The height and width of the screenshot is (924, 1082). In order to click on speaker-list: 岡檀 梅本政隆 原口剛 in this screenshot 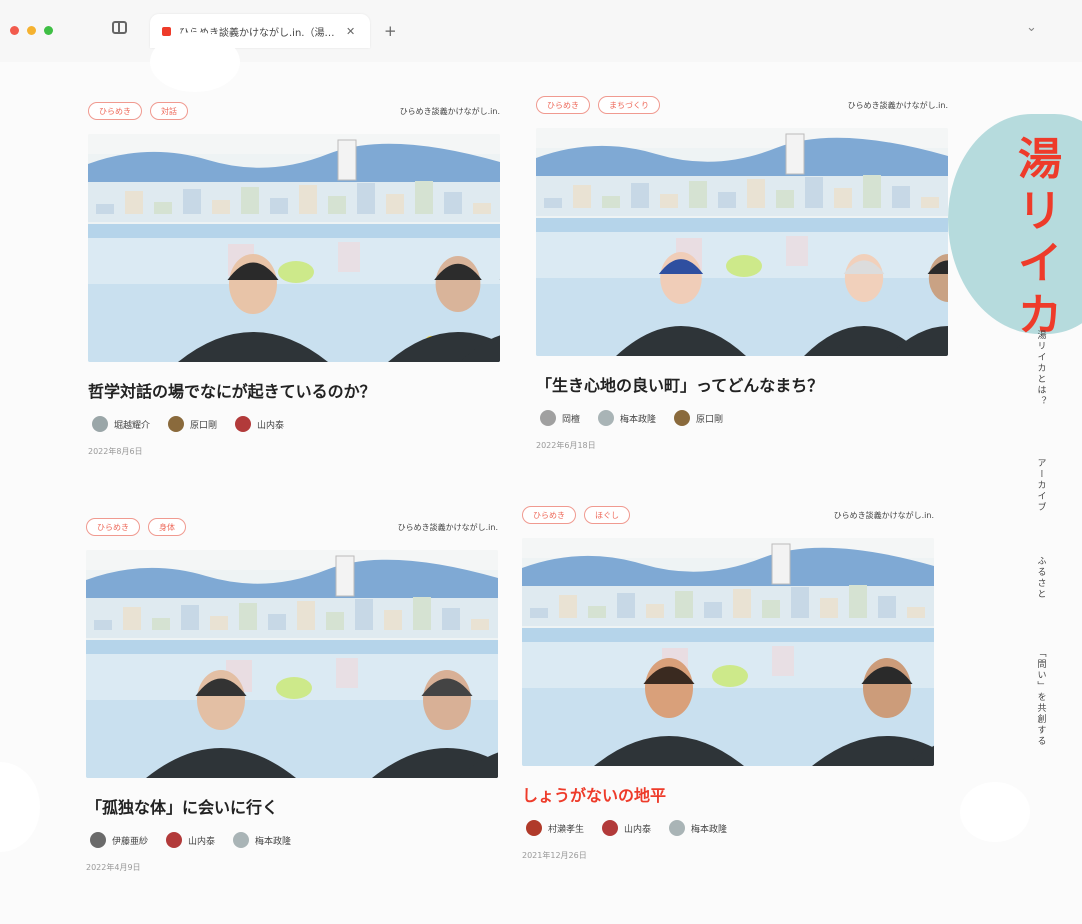, I will do `click(631, 418)`.